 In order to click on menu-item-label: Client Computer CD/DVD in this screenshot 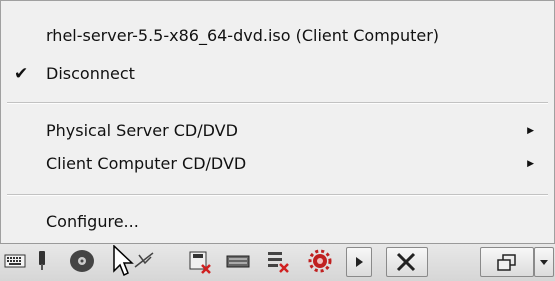, I will do `click(146, 163)`.